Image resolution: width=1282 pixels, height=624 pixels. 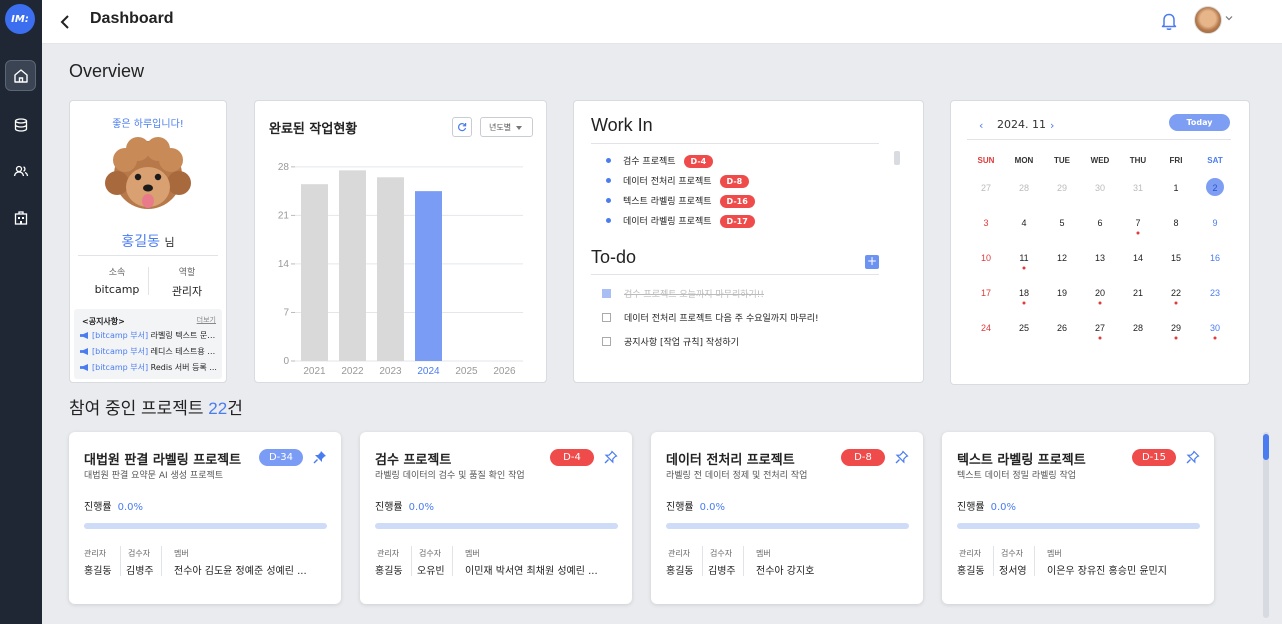 What do you see at coordinates (206, 320) in the screenshot?
I see `notice-more-link: 더보기` at bounding box center [206, 320].